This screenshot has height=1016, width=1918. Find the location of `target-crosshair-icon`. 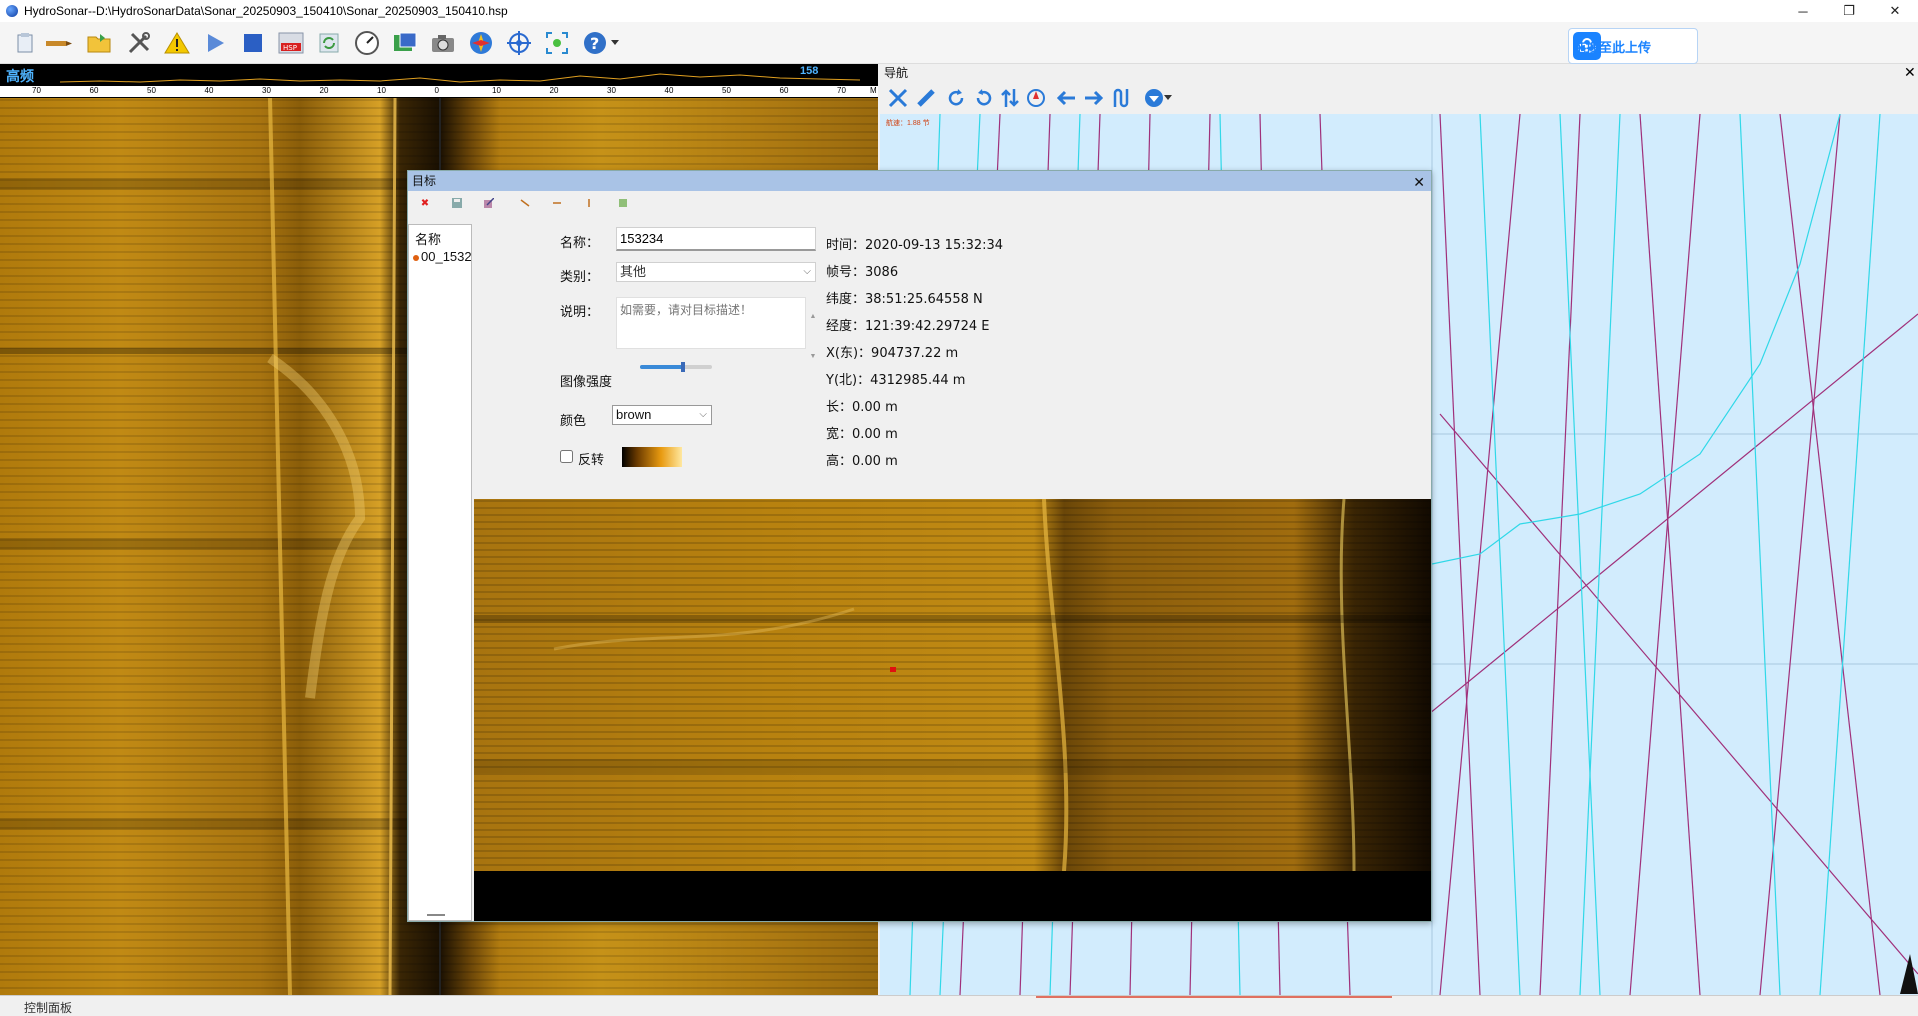

target-crosshair-icon is located at coordinates (519, 43).